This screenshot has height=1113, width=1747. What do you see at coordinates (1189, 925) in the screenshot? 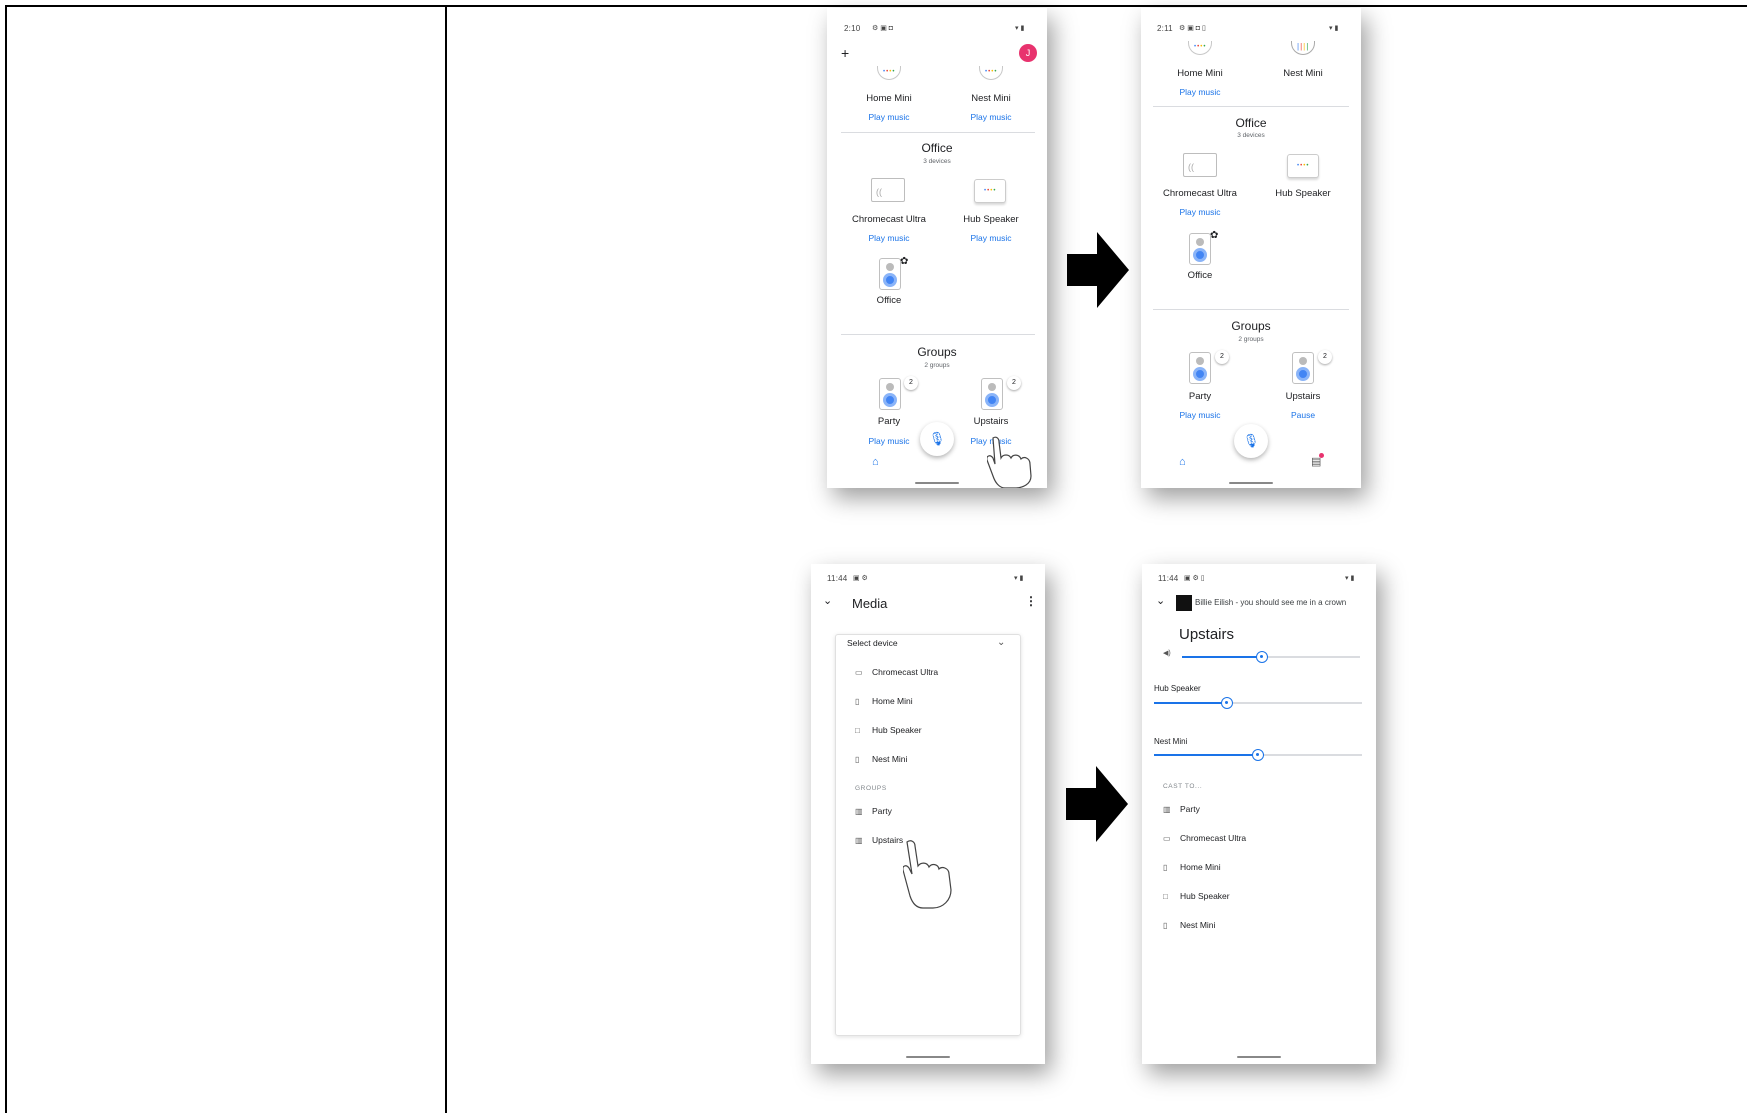
I see `cast-option: ▯ Nest Mini` at bounding box center [1189, 925].